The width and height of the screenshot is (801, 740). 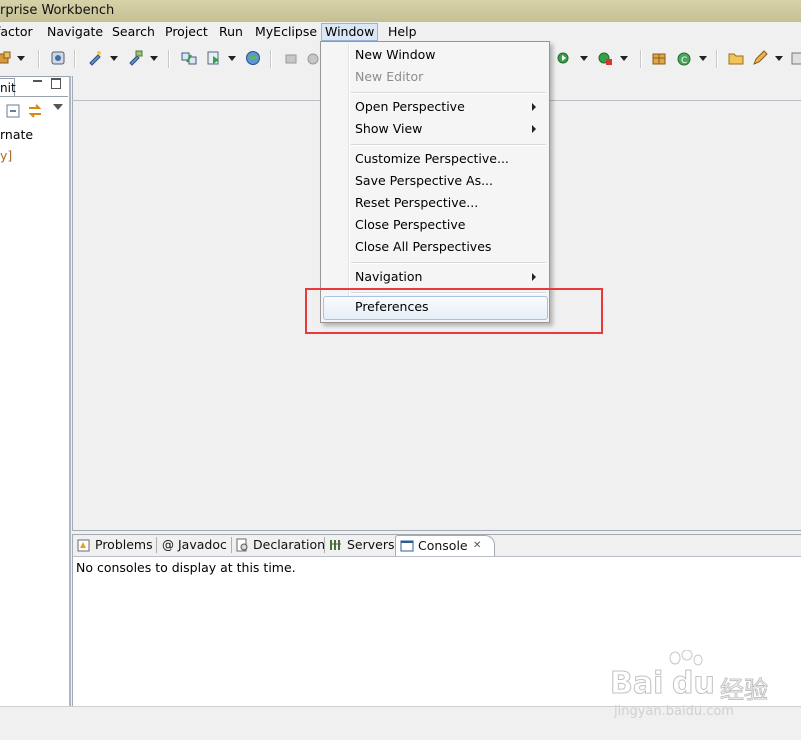 I want to click on console-icon, so click(x=407, y=546).